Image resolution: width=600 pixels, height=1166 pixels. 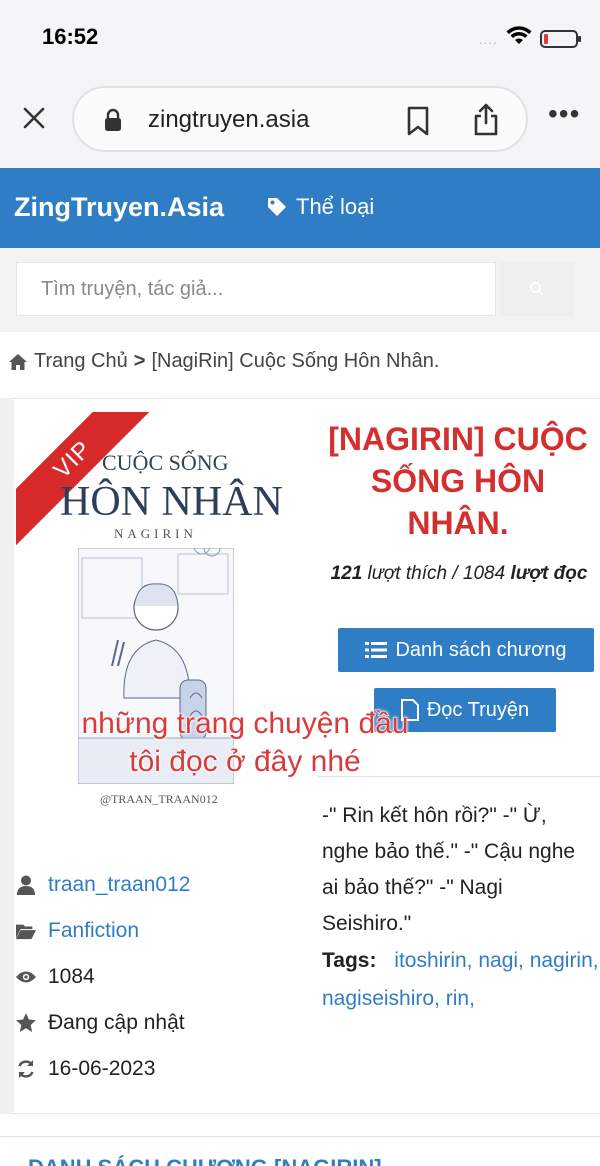 I want to click on story-stats: 121 lượt thích / 1084 lượt đọc, so click(x=459, y=574).